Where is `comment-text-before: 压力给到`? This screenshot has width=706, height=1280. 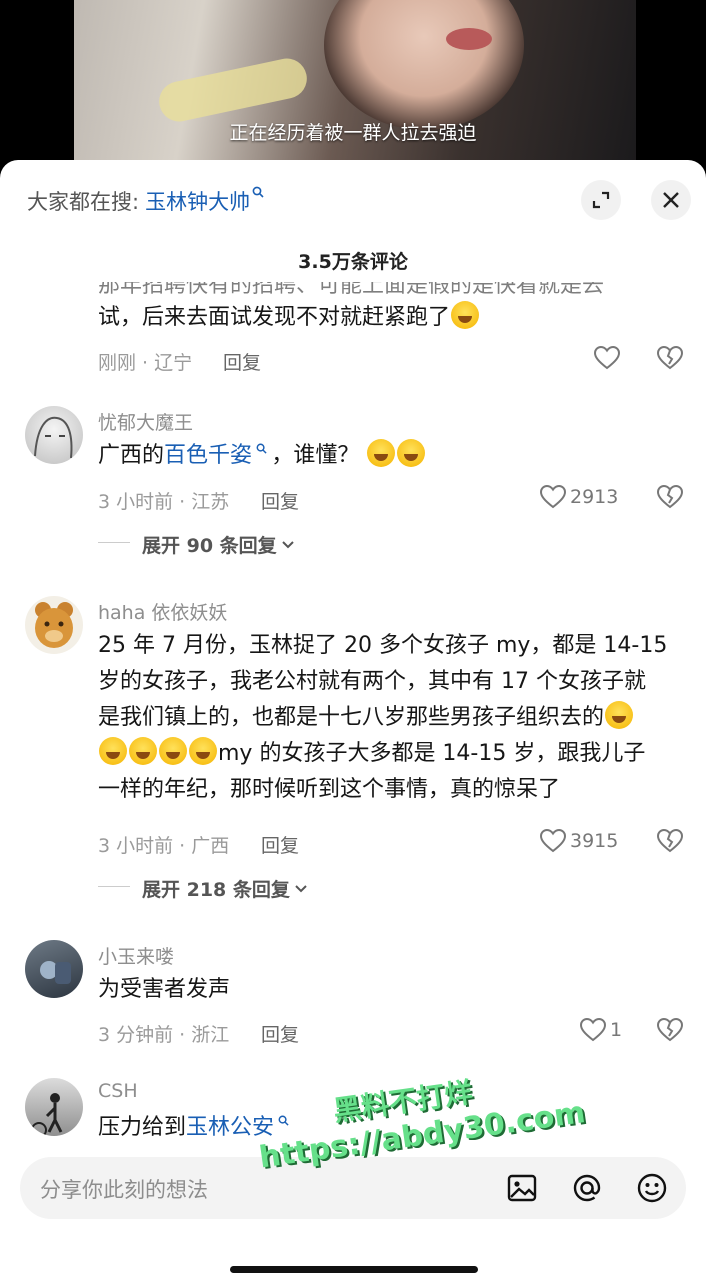
comment-text-before: 压力给到 is located at coordinates (142, 1127).